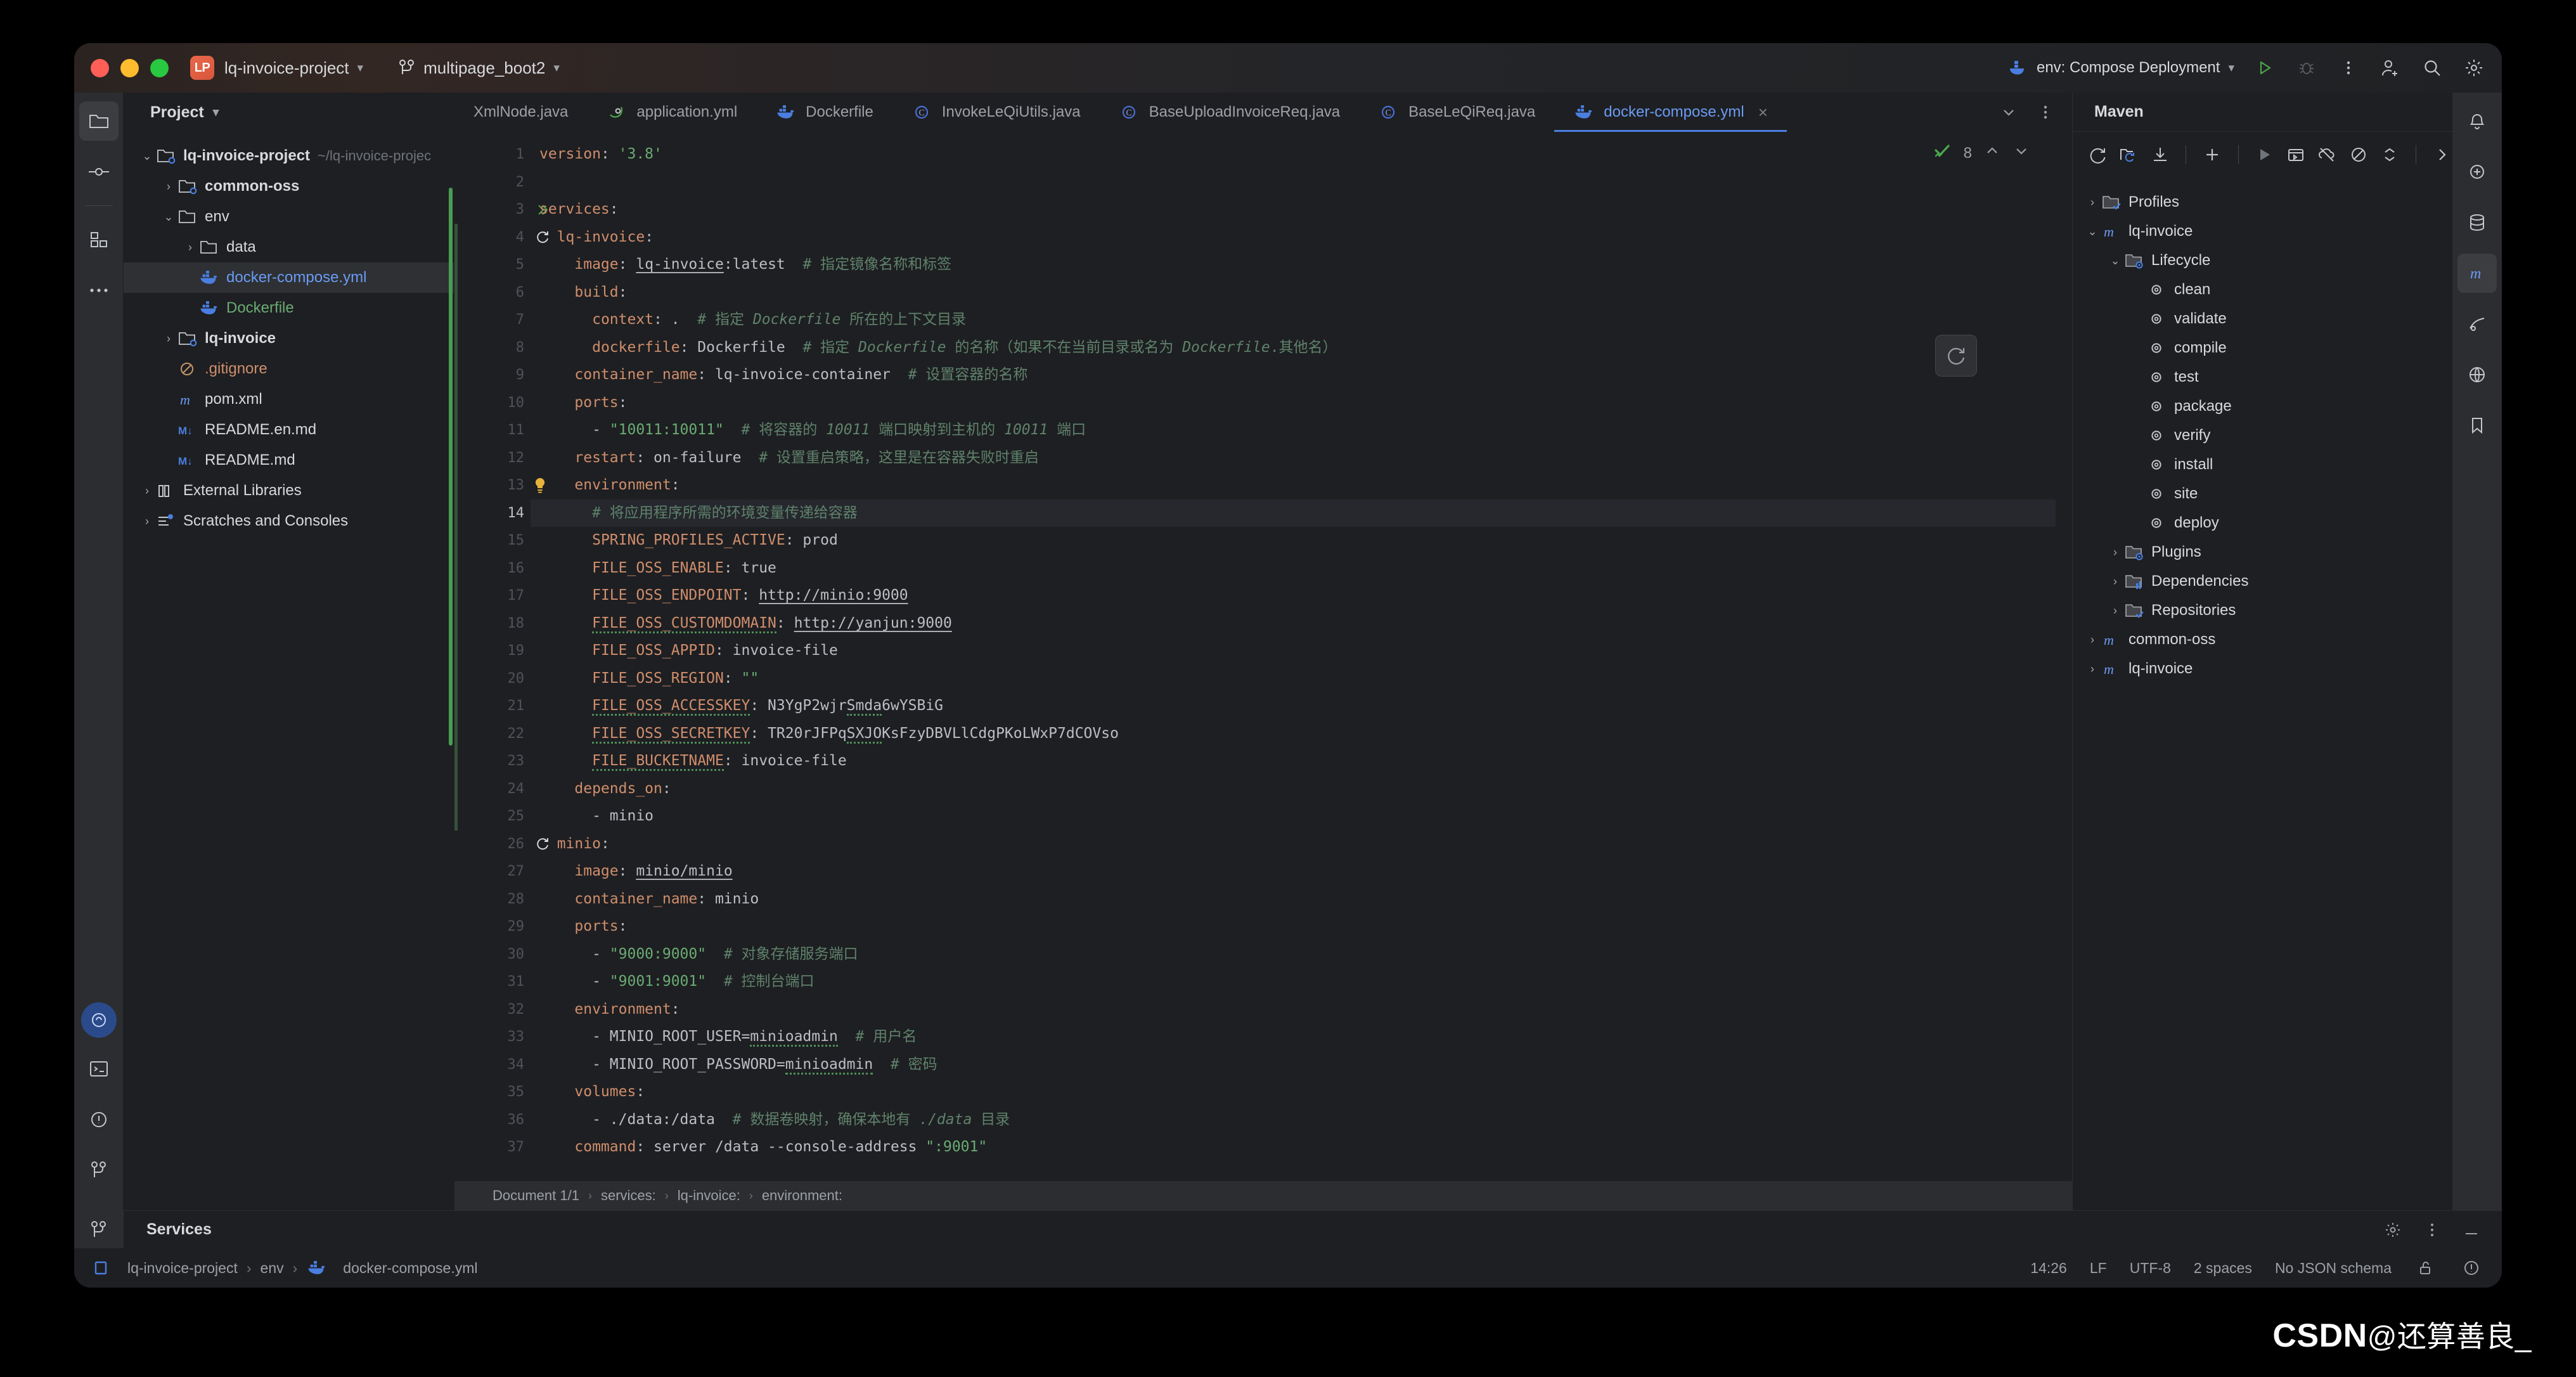 This screenshot has height=1377, width=2576. I want to click on code-line: volumes:, so click(1293, 1092).